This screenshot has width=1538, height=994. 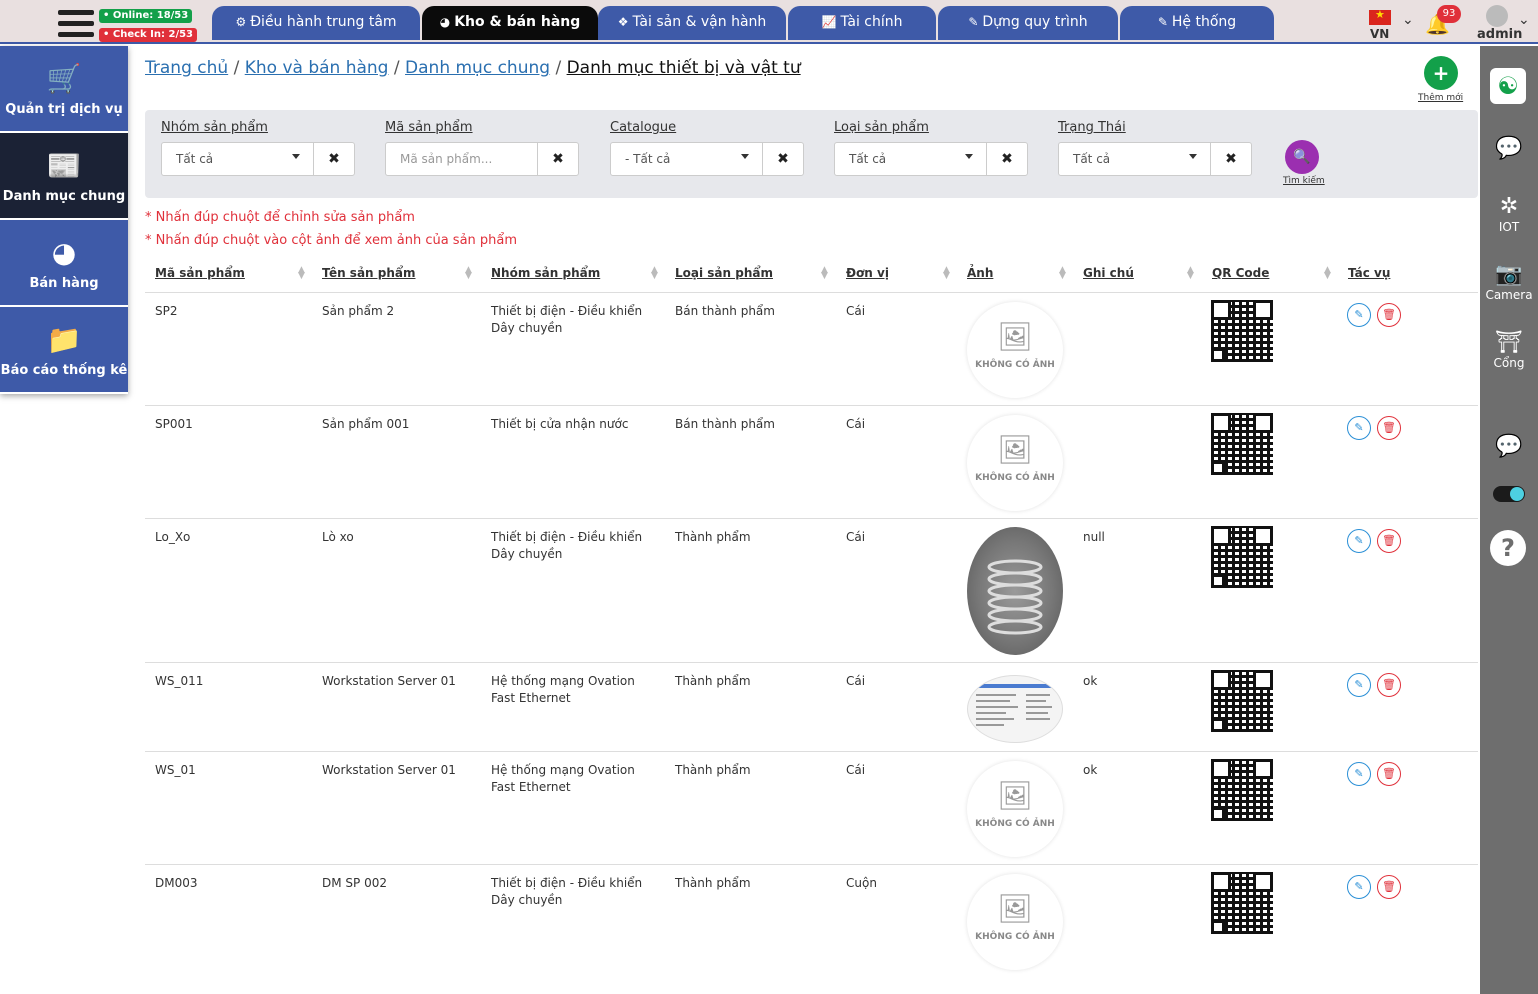 What do you see at coordinates (510, 23) in the screenshot?
I see `tab-kho-ban-hang: ◕ Kho & bán hàng` at bounding box center [510, 23].